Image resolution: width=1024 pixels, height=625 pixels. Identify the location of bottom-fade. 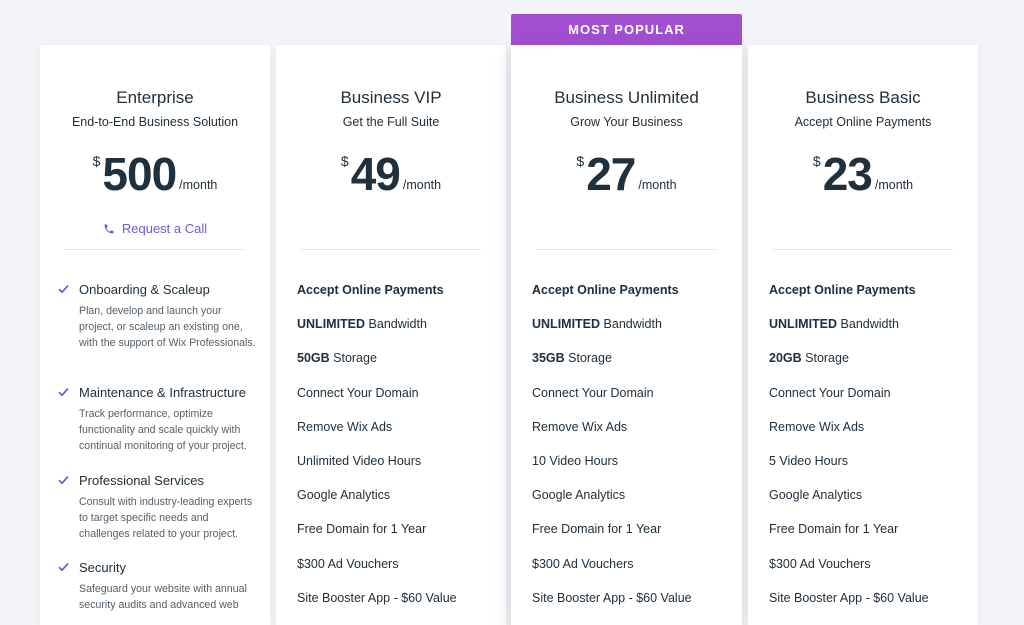
(155, 621).